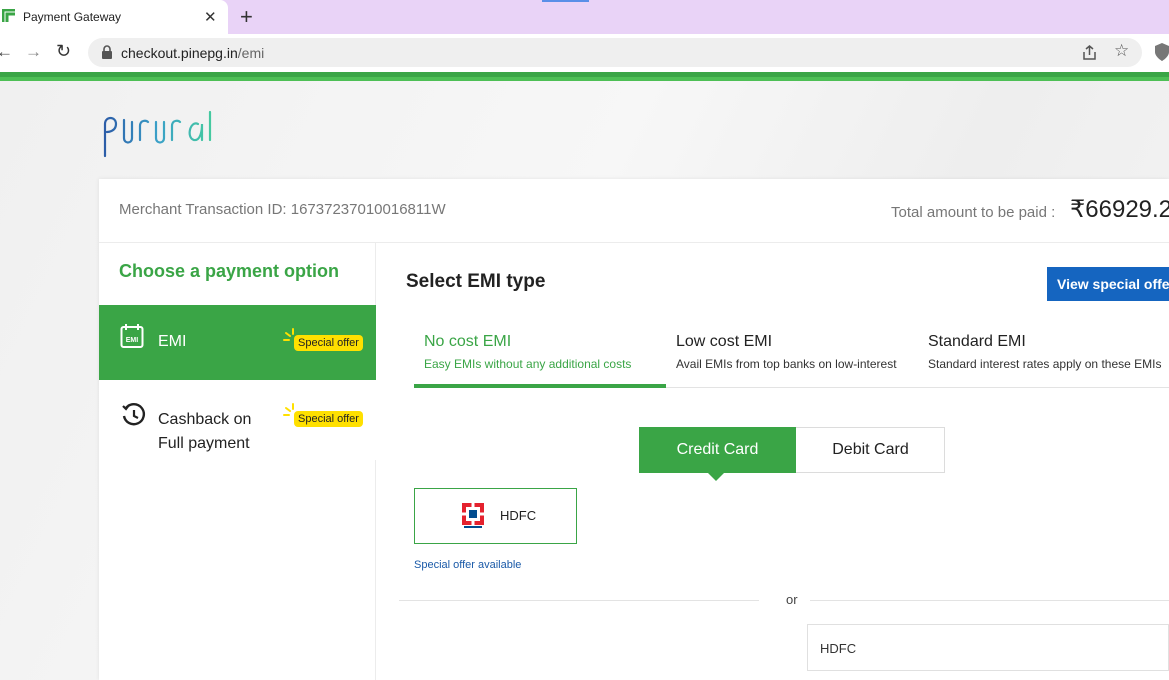 The image size is (1169, 680). Describe the element at coordinates (133, 414) in the screenshot. I see `cashback-clock-icon` at that location.